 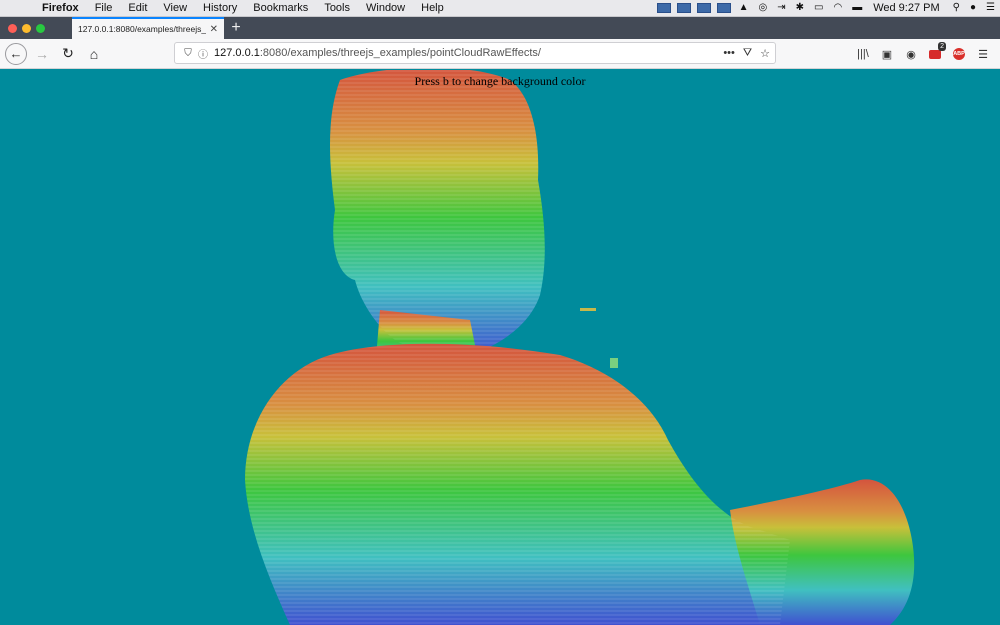 What do you see at coordinates (857, 8) in the screenshot?
I see `tray-battery-icon: ▬` at bounding box center [857, 8].